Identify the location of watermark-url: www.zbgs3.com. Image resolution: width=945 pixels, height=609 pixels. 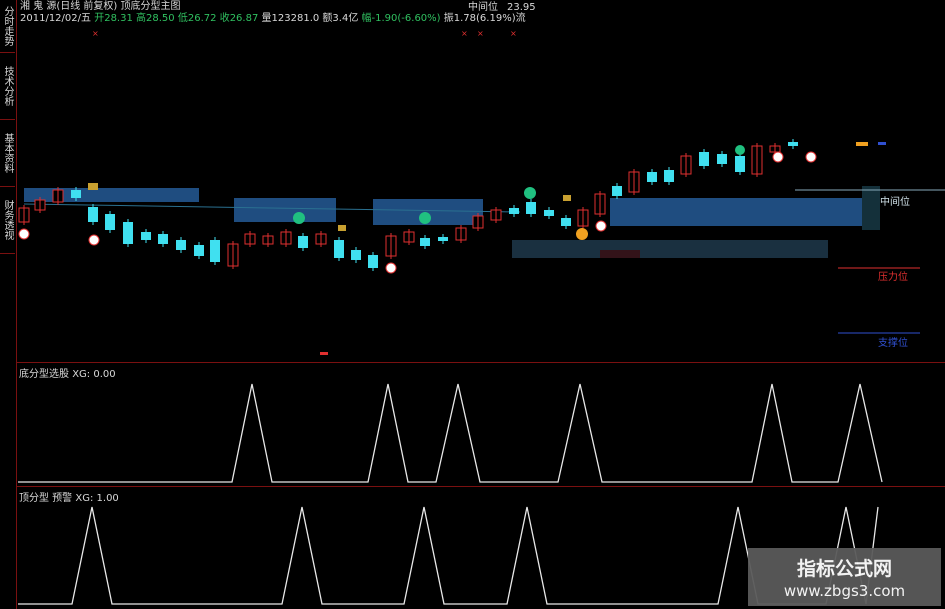
(844, 591).